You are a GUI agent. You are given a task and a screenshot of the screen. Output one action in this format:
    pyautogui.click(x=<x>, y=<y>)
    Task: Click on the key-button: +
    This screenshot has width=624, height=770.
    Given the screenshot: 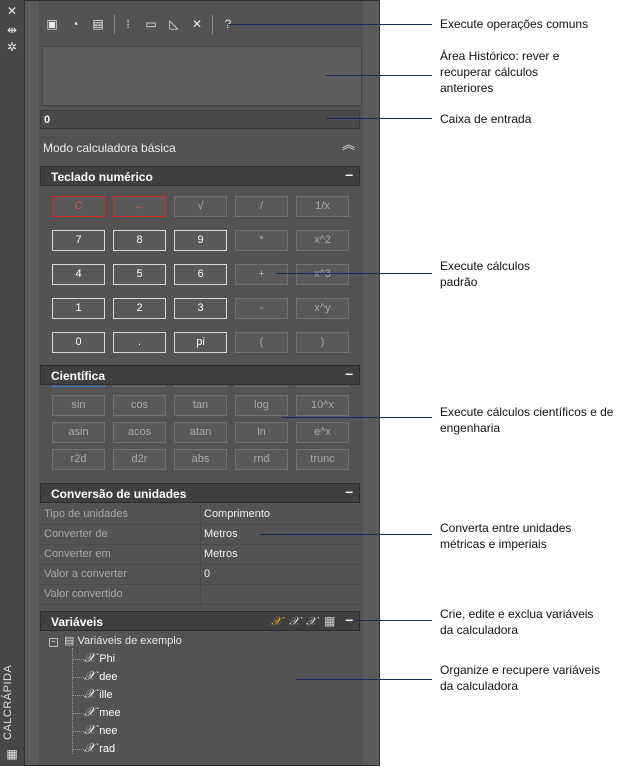 What is the action you would take?
    pyautogui.click(x=261, y=274)
    